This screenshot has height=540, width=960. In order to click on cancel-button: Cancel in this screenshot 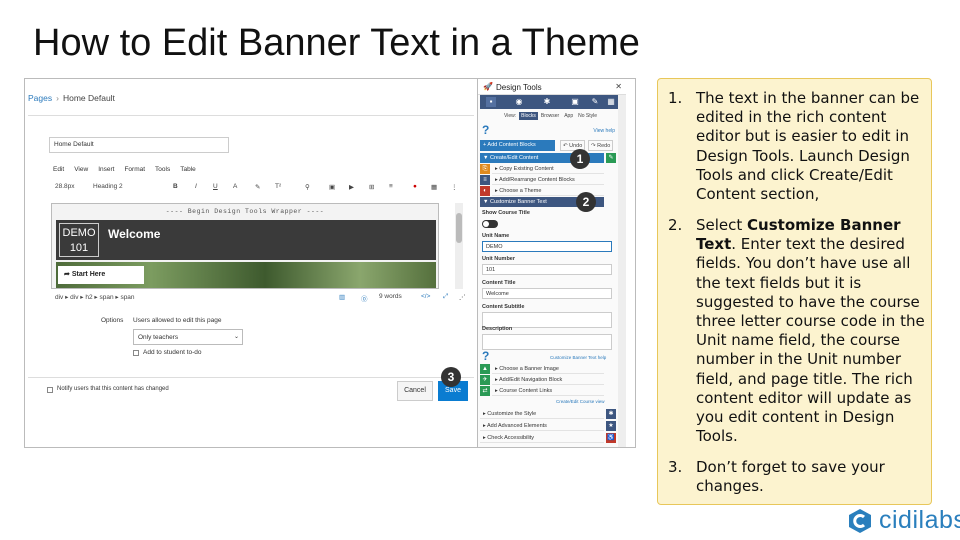, I will do `click(415, 391)`.